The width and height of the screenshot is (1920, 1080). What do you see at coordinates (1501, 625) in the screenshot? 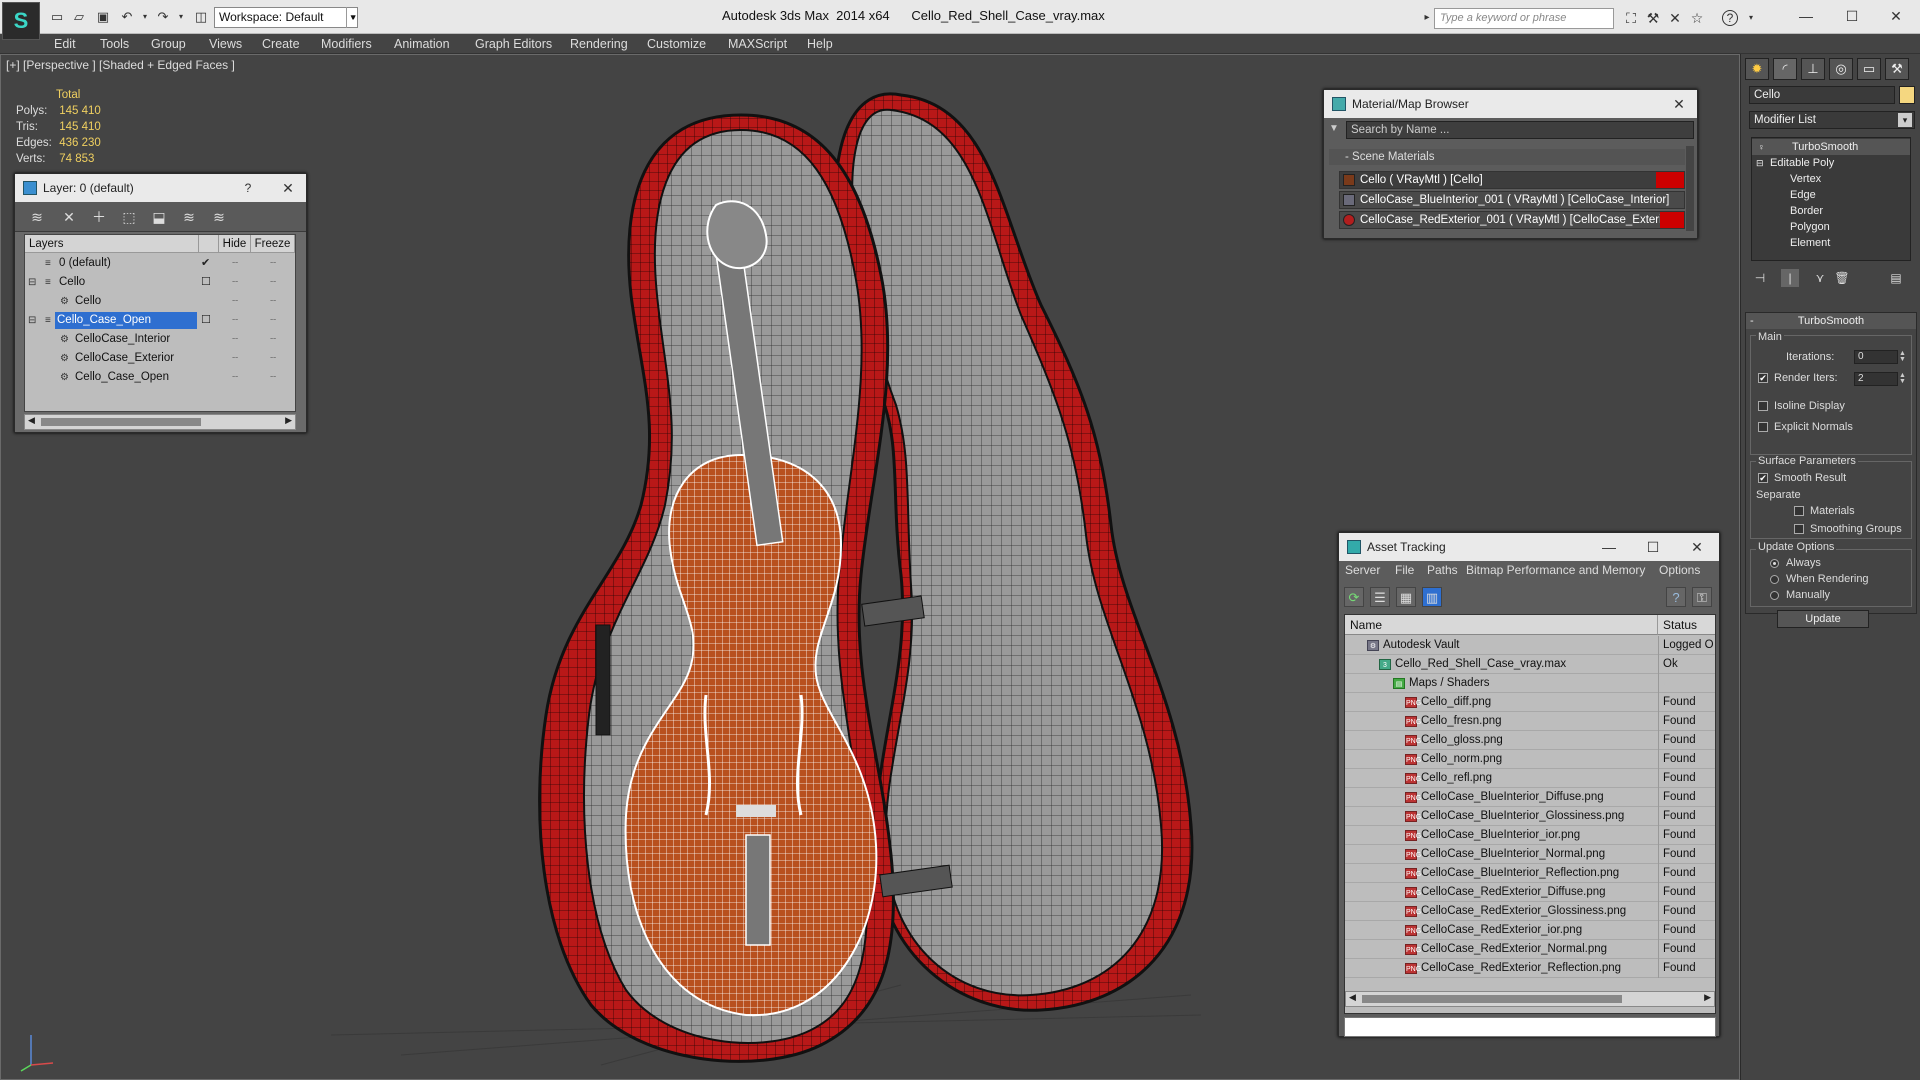
I see `name-column-header: Name` at bounding box center [1501, 625].